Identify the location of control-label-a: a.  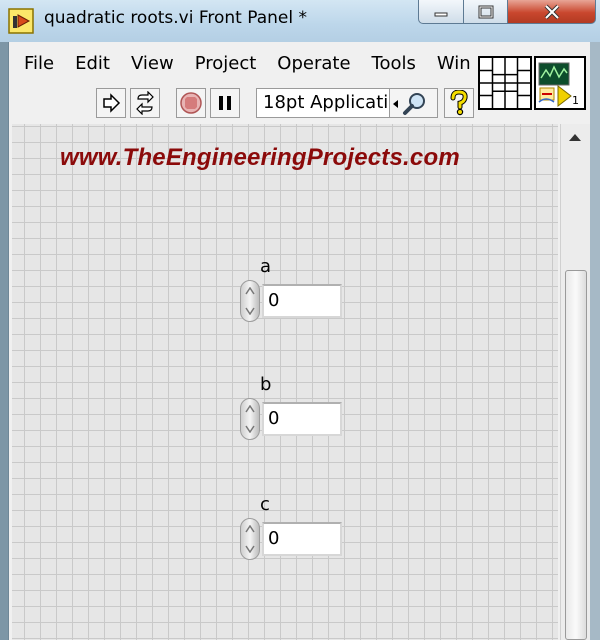
(266, 266).